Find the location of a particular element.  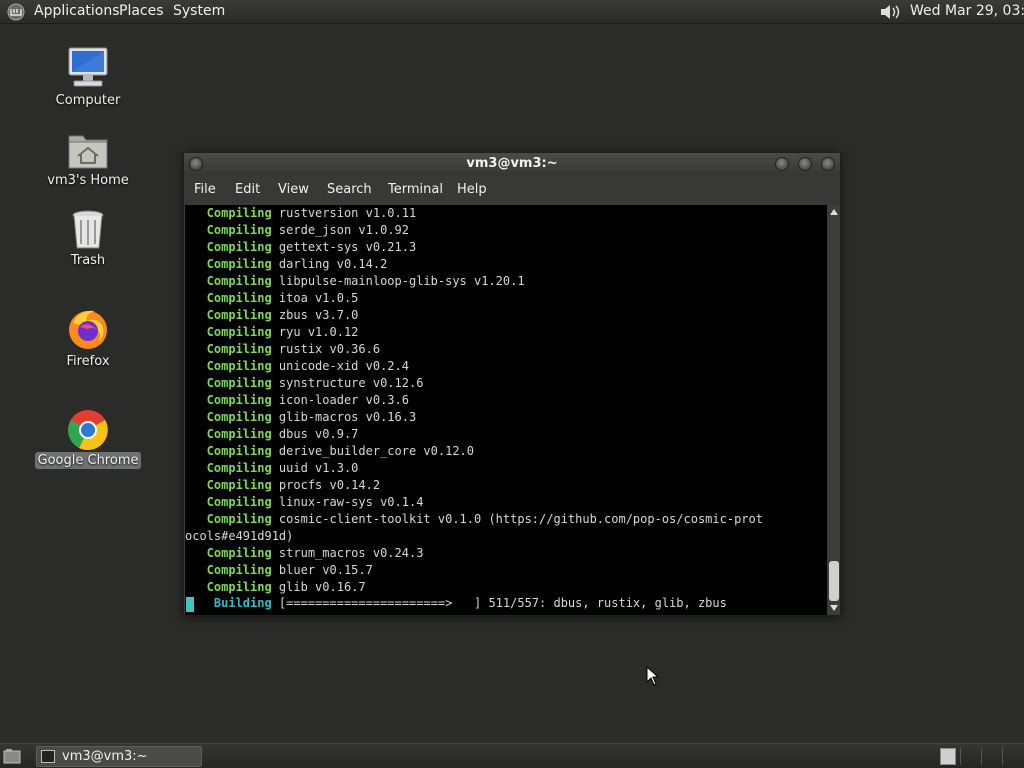

terminal-line-text: rustix v0.36.6 is located at coordinates (326, 349).